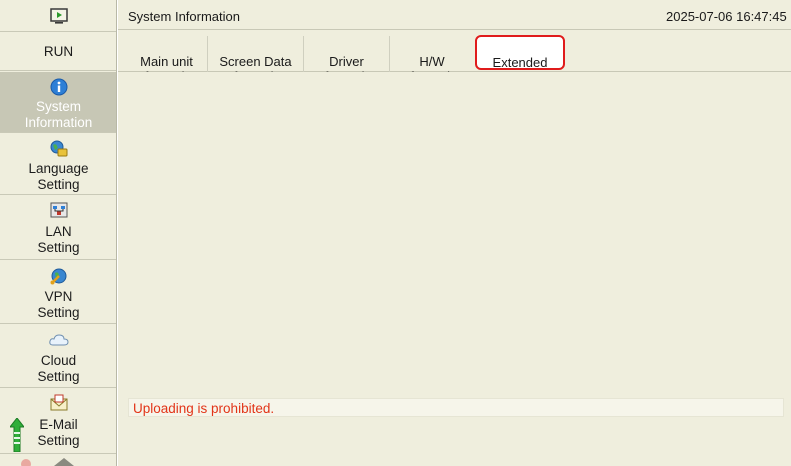 The width and height of the screenshot is (791, 466). What do you see at coordinates (204, 408) in the screenshot?
I see `status-message: Uploading is prohibited.` at bounding box center [204, 408].